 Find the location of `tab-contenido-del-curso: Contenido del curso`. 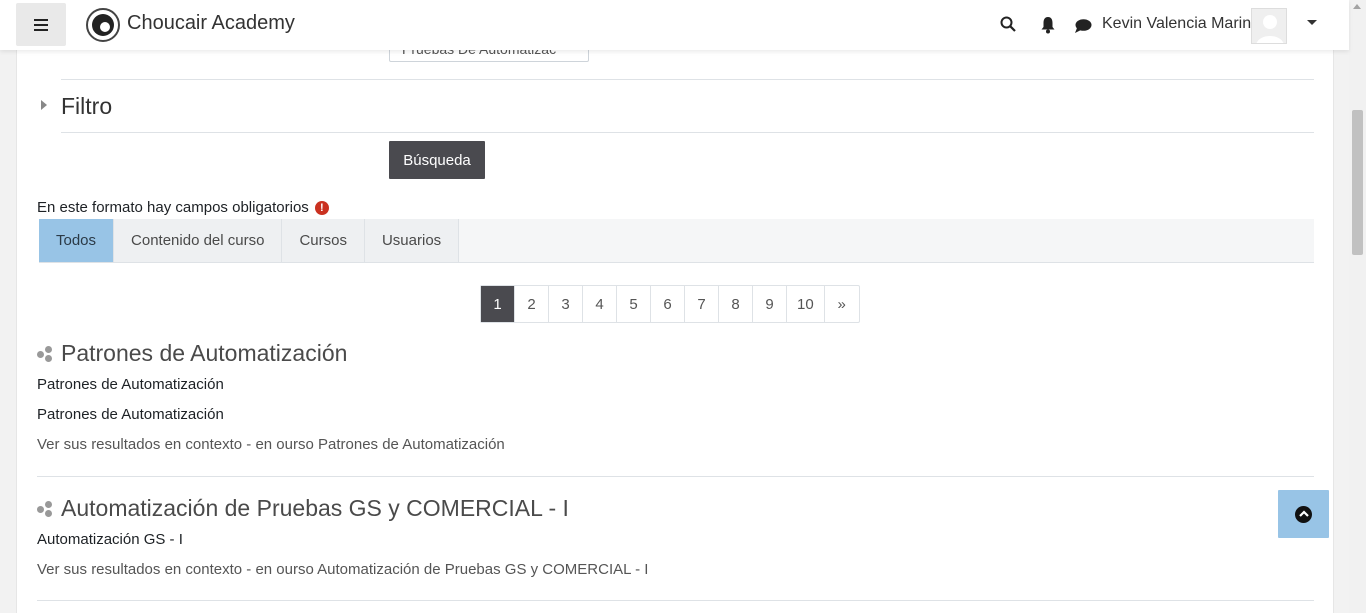

tab-contenido-del-curso: Contenido del curso is located at coordinates (198, 240).